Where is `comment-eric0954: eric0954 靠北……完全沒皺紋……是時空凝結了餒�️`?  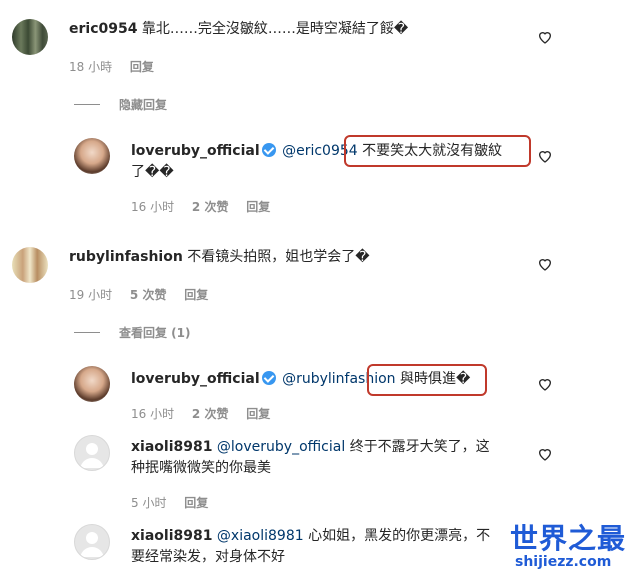 comment-eric0954: eric0954 靠北……完全沒皺紋……是時空凝結了餒�️ is located at coordinates (304, 29).